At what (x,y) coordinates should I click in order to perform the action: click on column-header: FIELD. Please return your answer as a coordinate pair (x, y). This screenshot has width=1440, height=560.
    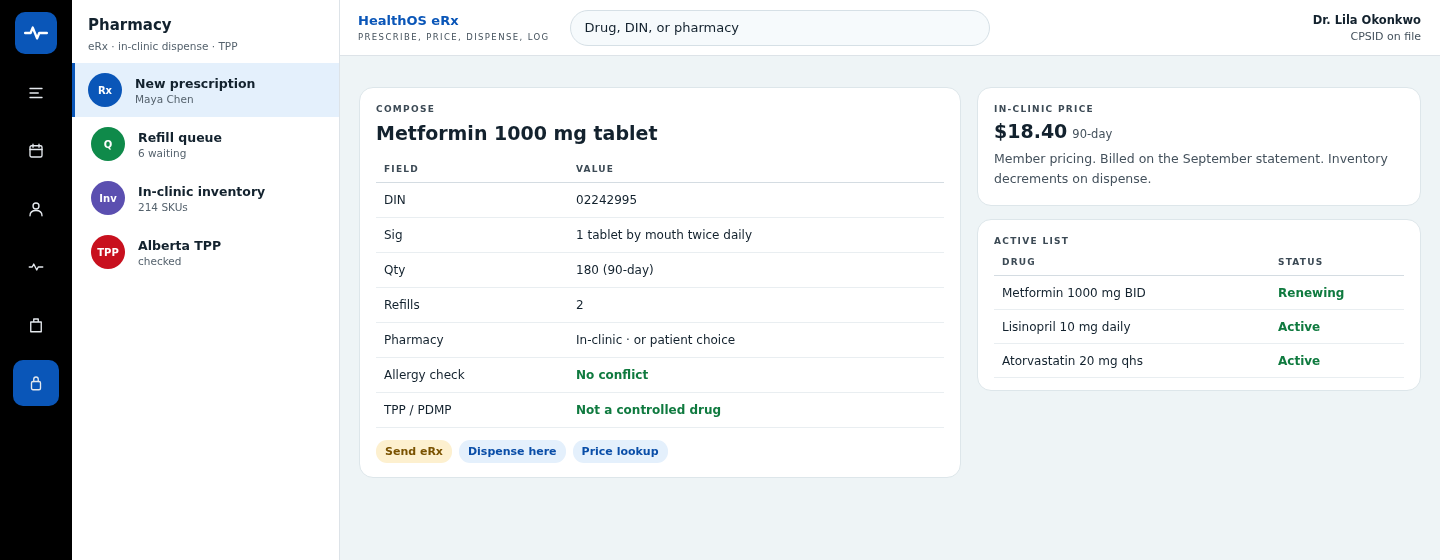
    Looking at the image, I should click on (472, 169).